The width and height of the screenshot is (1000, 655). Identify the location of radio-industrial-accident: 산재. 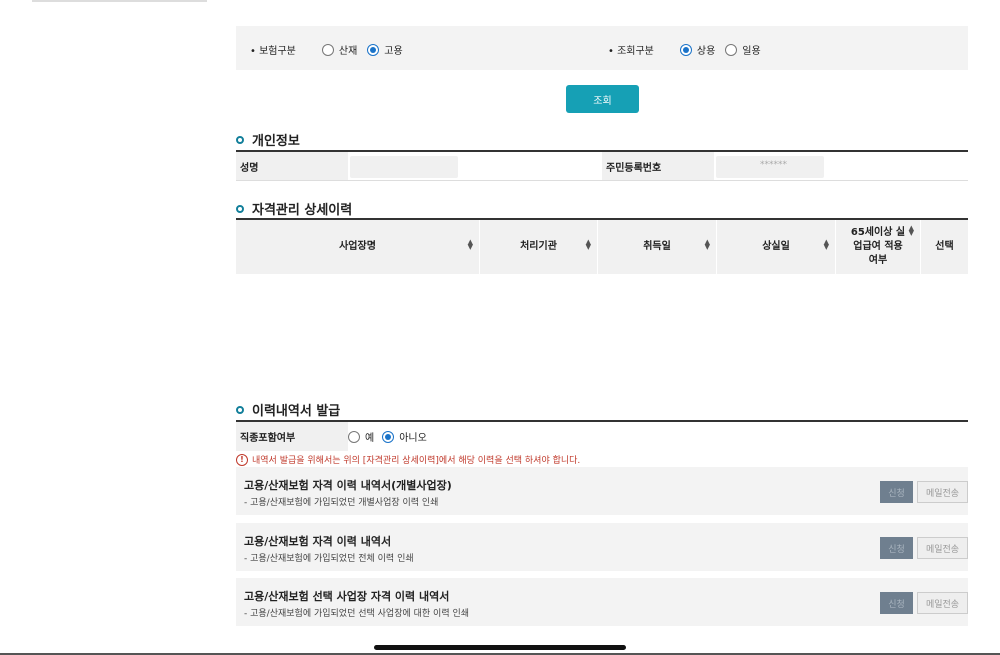
(339, 49).